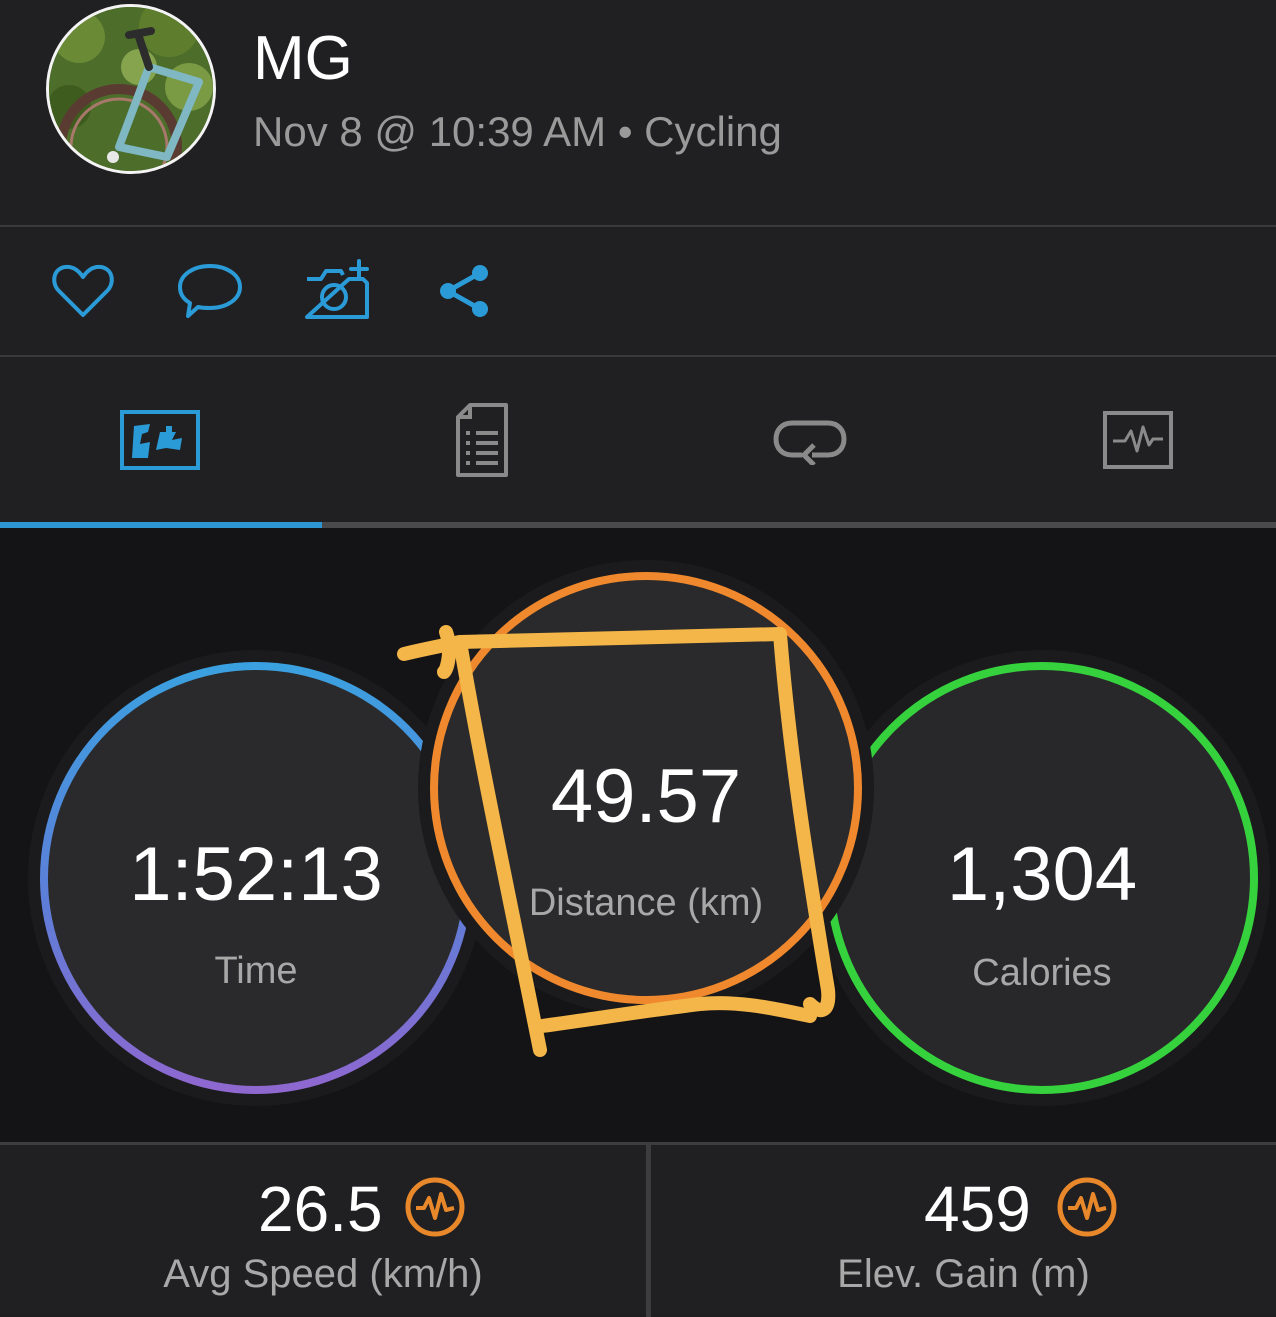  I want to click on camera-plus-icon, so click(337, 289).